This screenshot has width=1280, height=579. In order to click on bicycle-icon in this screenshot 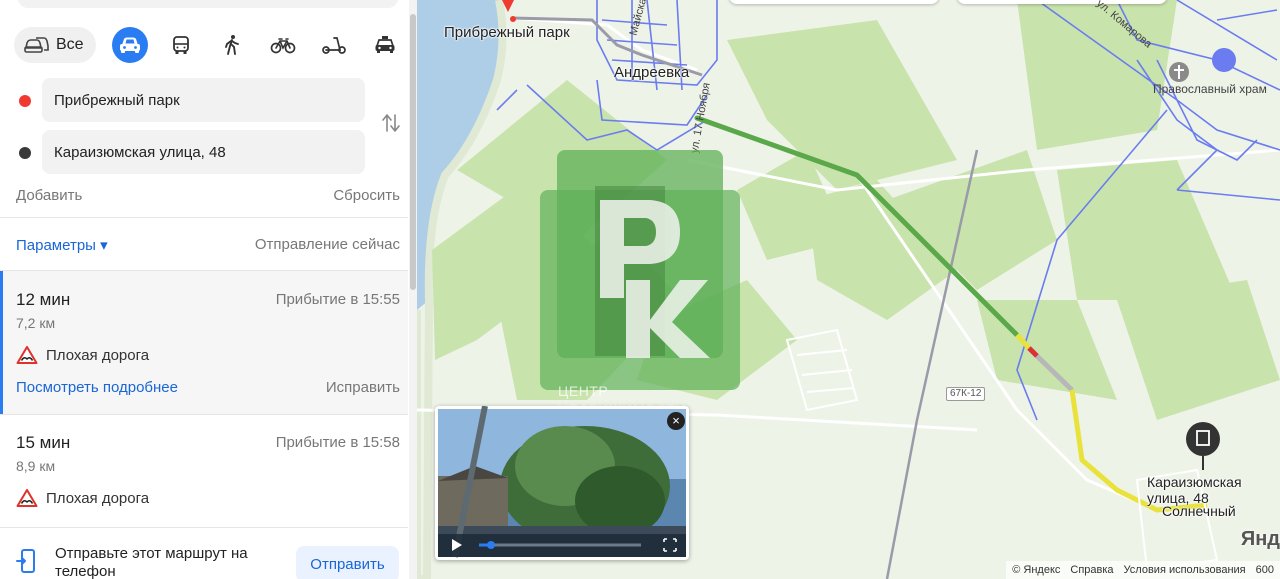, I will do `click(282, 46)`.